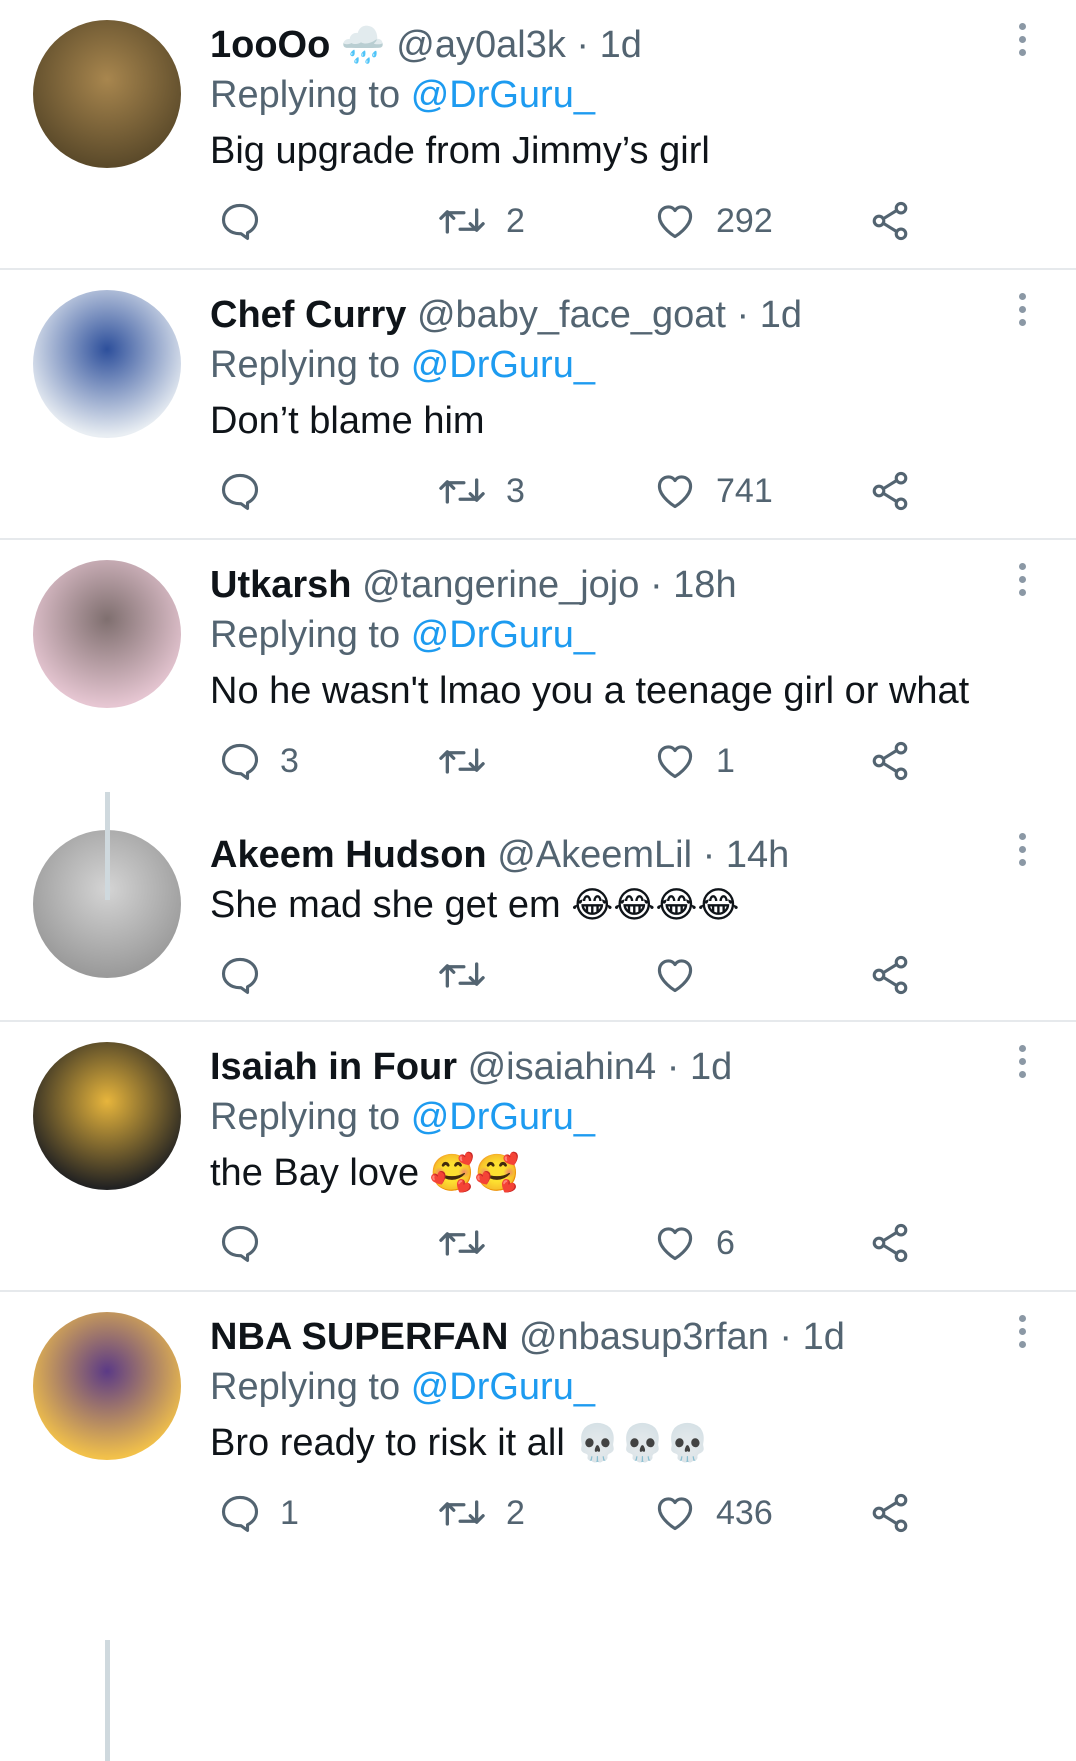 This screenshot has height=1761, width=1076. What do you see at coordinates (693, 761) in the screenshot?
I see `like-button: 1` at bounding box center [693, 761].